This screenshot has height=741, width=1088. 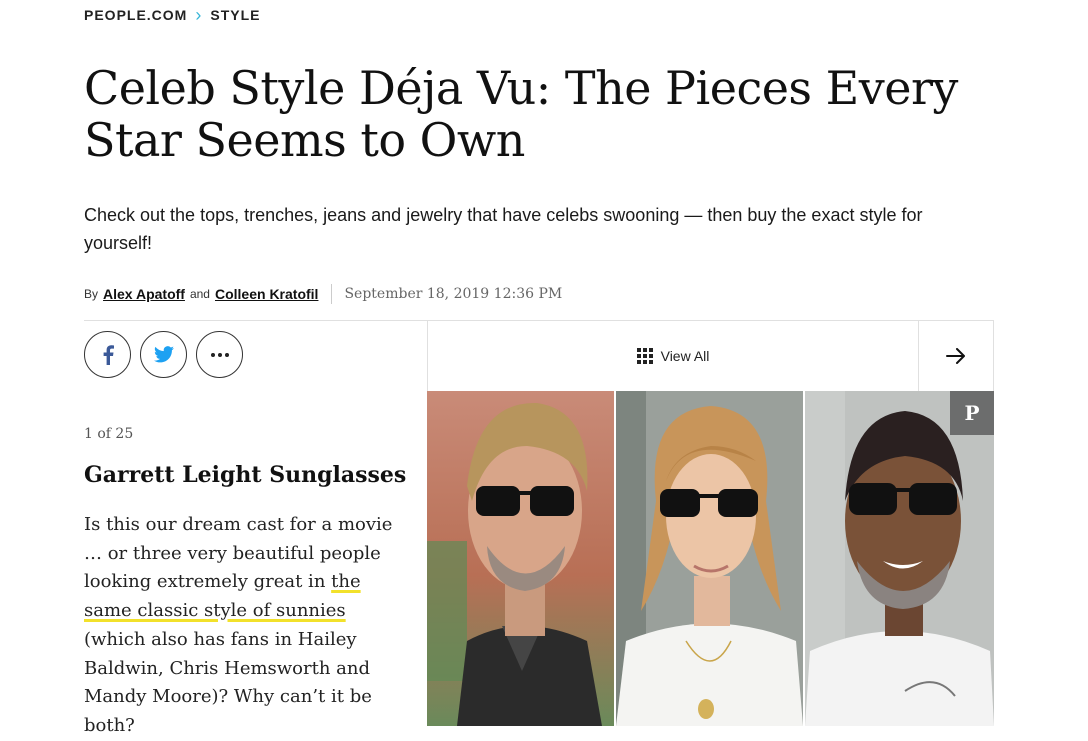 I want to click on arrow-right-icon, so click(x=955, y=356).